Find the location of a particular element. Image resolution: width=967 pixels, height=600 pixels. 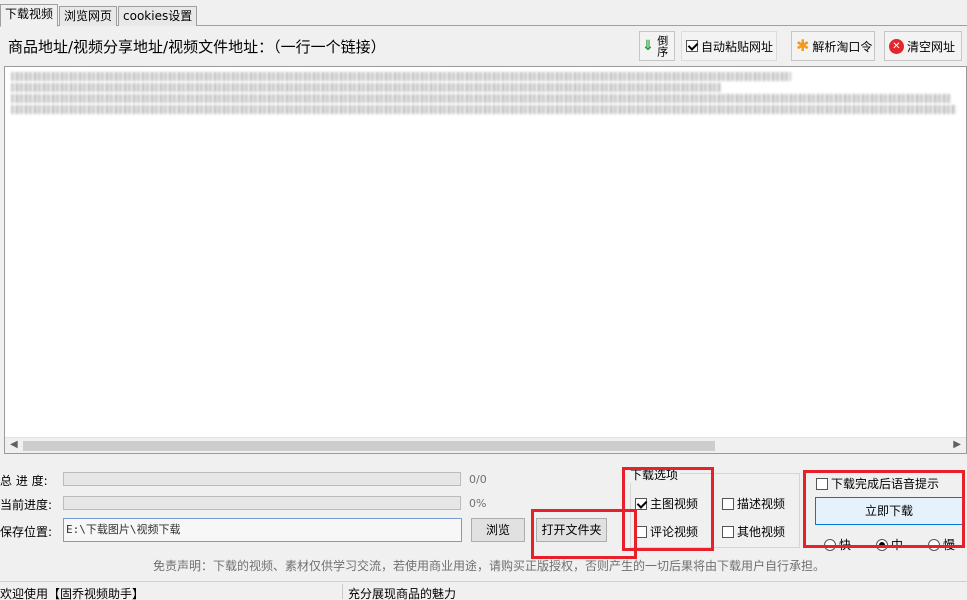

open-folder-button: 打开文件夹 is located at coordinates (571, 530).